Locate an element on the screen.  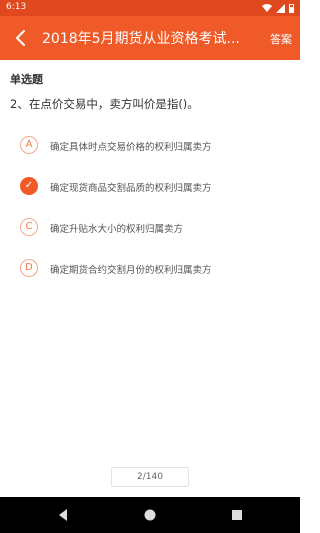
option-letter-circle: D is located at coordinates (29, 268).